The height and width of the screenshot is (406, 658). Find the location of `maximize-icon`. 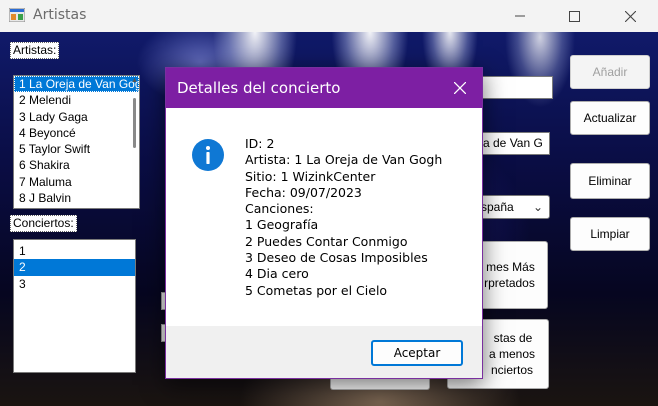

maximize-icon is located at coordinates (574, 16).